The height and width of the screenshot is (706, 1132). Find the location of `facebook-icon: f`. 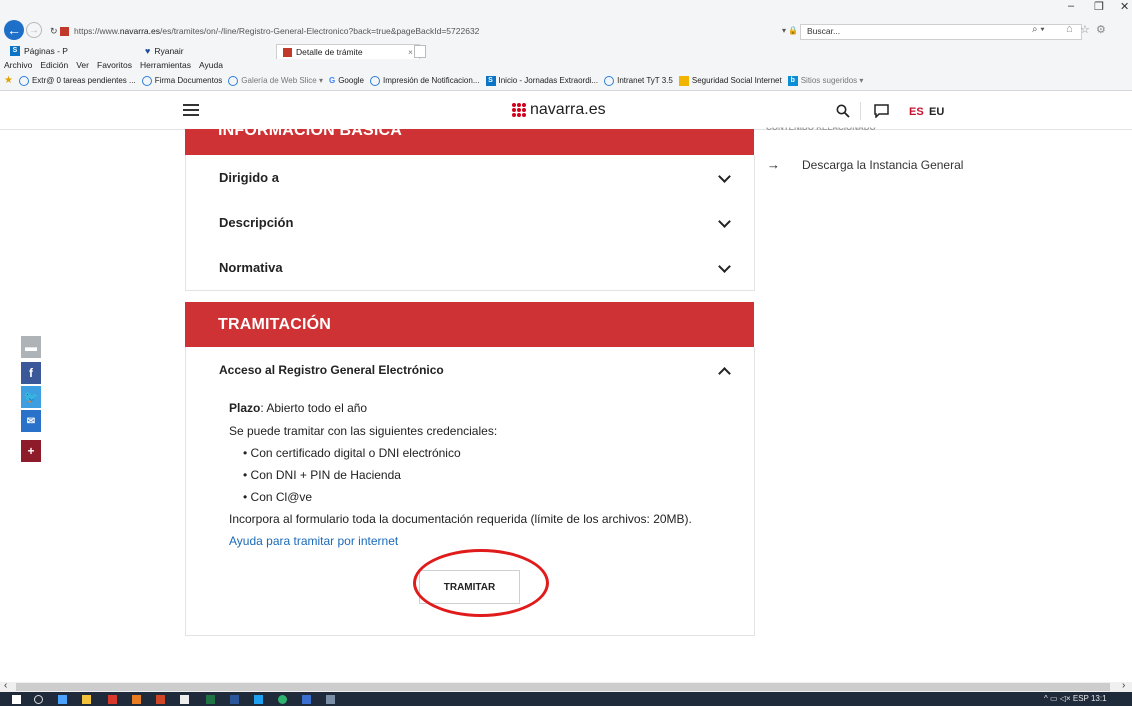

facebook-icon: f is located at coordinates (31, 373).